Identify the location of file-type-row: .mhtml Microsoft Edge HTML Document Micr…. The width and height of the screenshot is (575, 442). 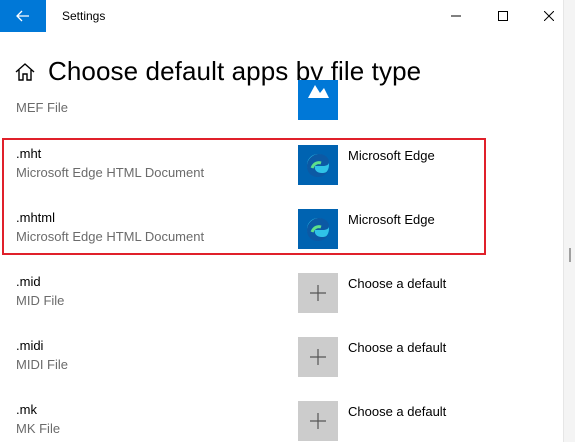
(281, 240).